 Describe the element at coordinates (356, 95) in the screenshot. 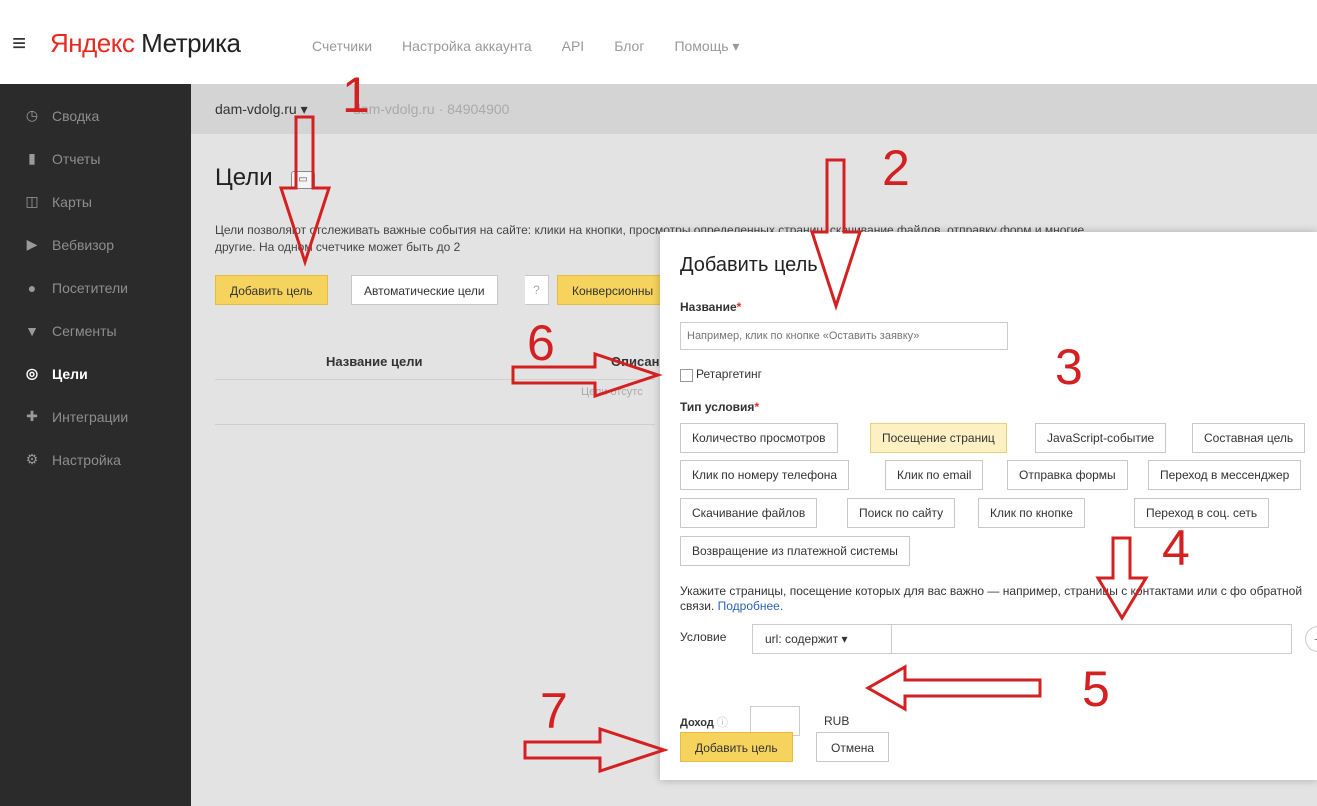

I see `annotation-number-1: 1` at that location.